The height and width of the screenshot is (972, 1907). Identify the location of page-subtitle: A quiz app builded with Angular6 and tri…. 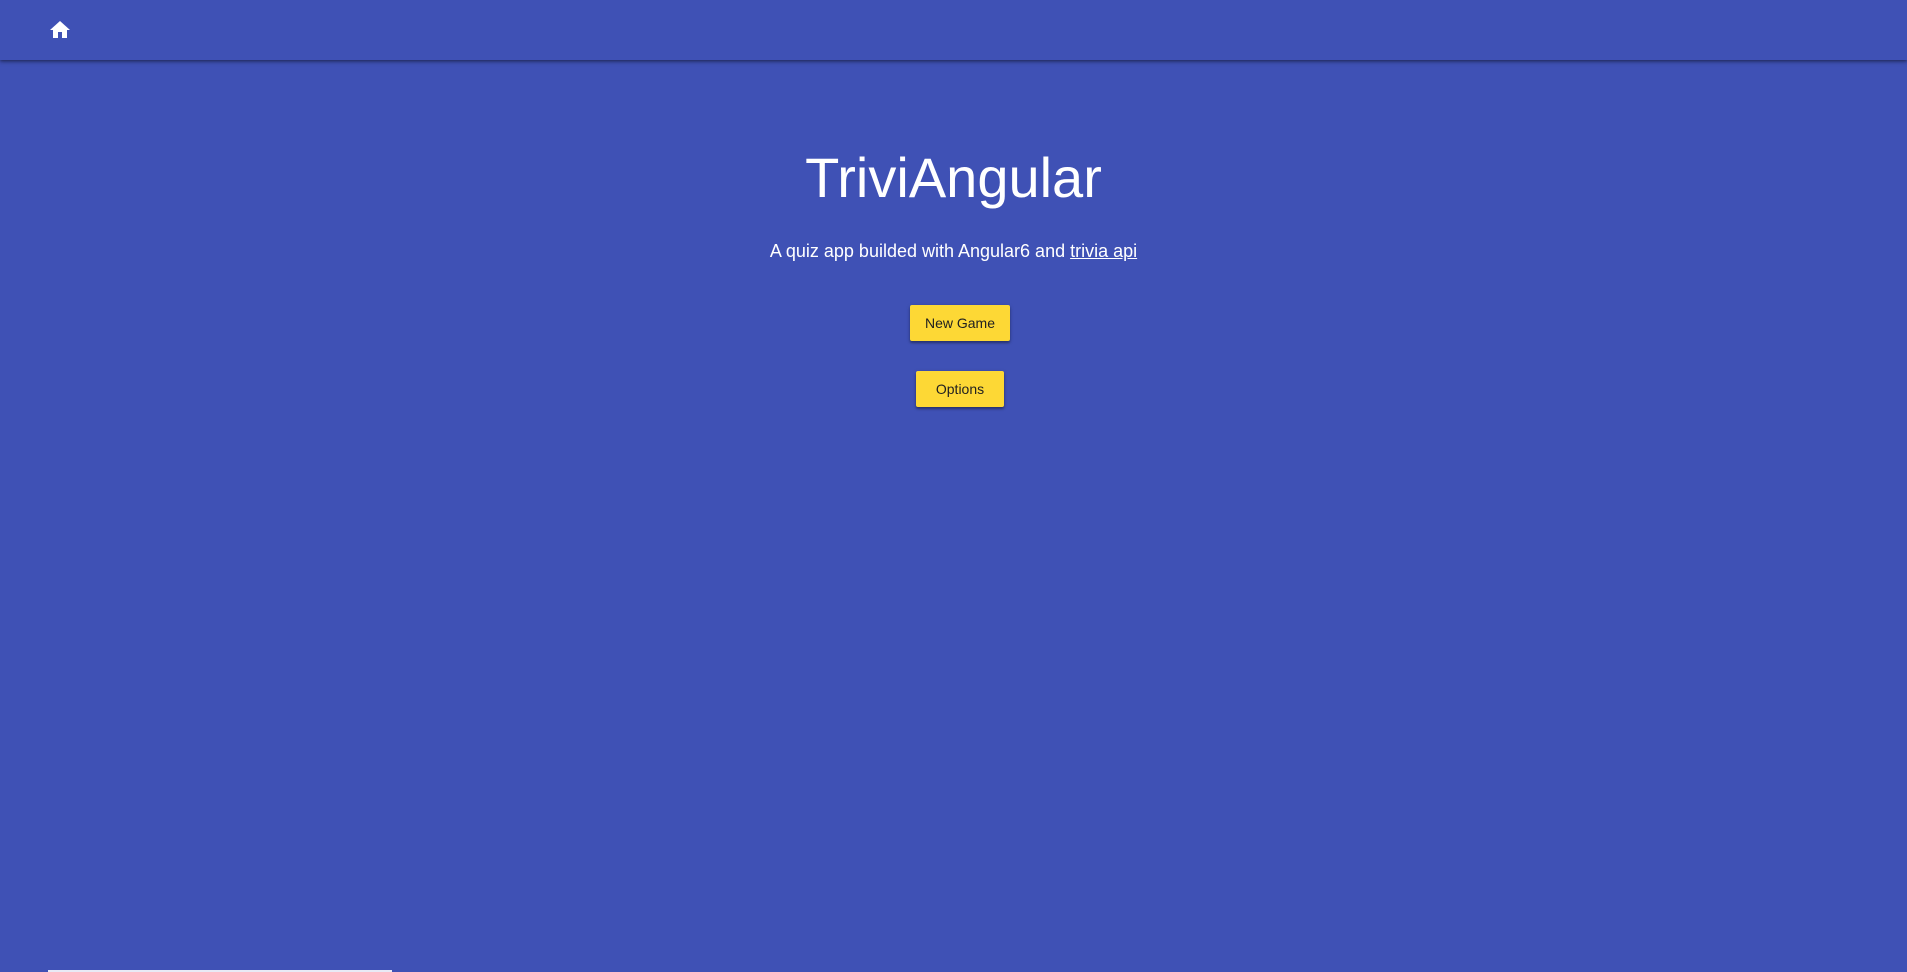
(953, 251).